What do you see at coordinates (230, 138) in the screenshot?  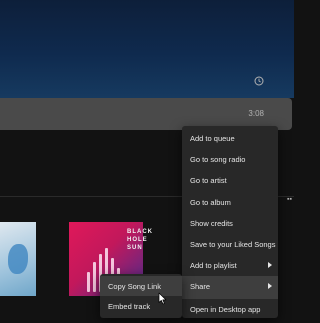 I see `menu-item-add-to-queue: Add to queue` at bounding box center [230, 138].